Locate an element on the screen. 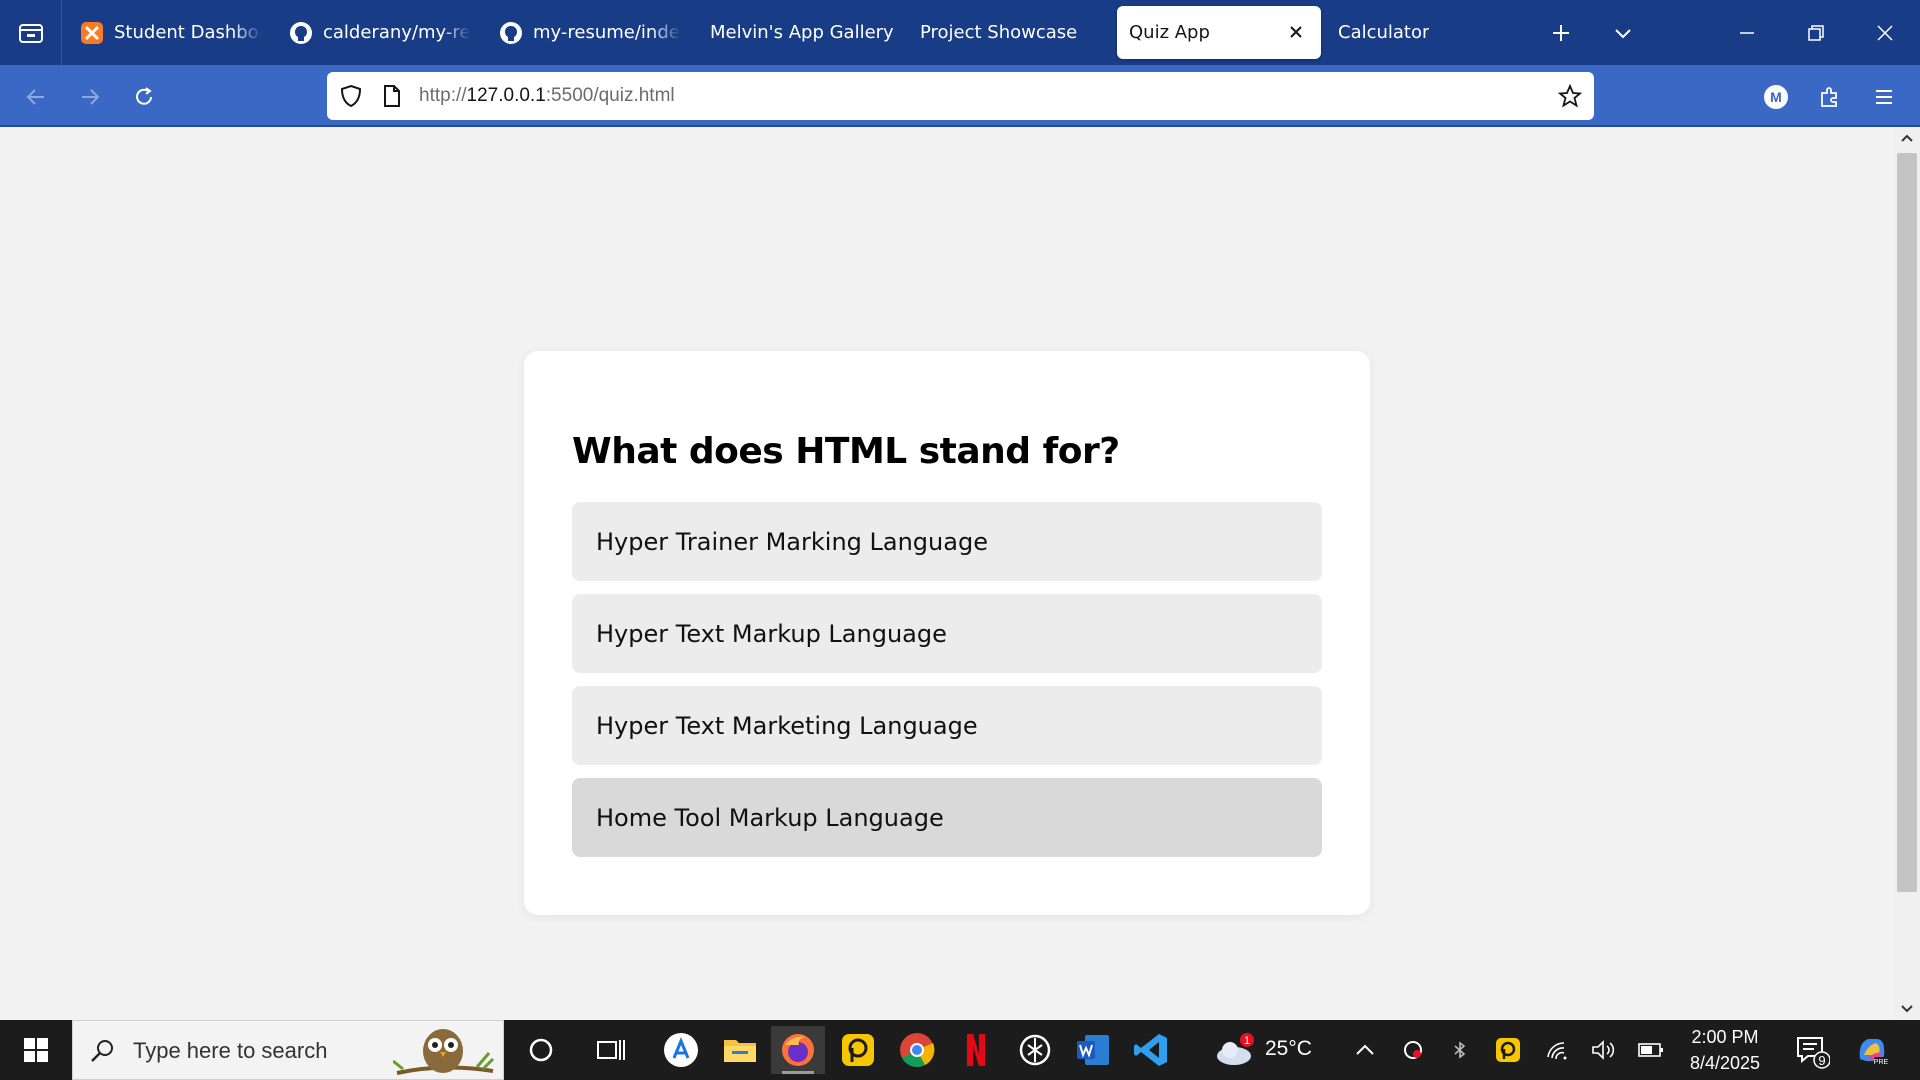 The height and width of the screenshot is (1080, 1920). new-tab-button is located at coordinates (1561, 33).